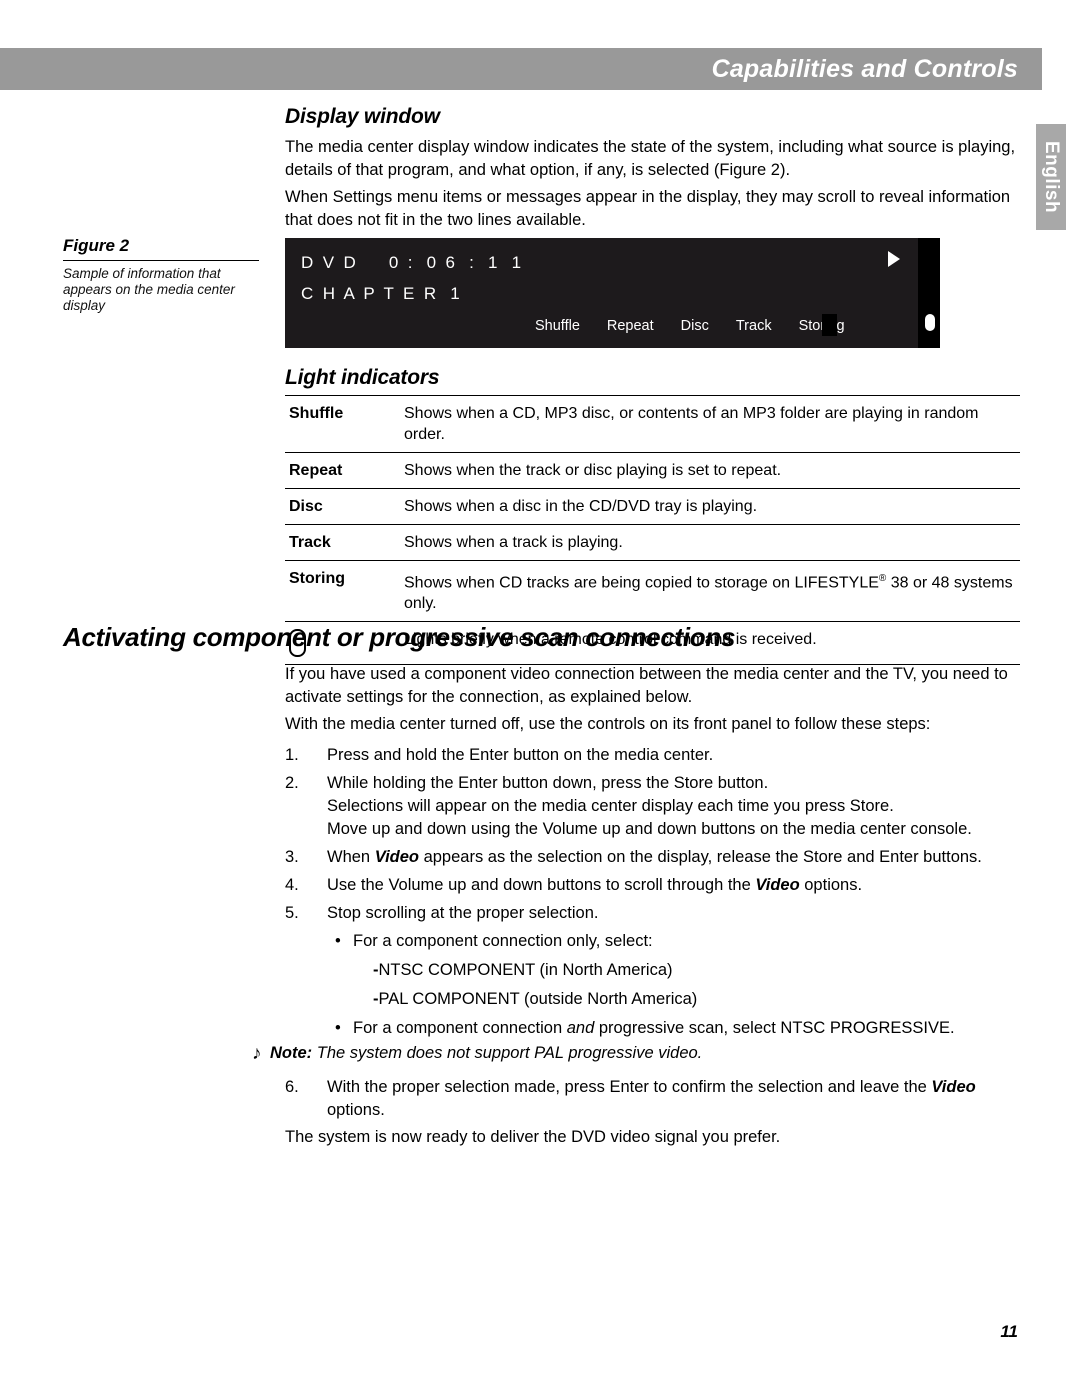  I want to click on bullet-text-2-pre: For a component connection, so click(460, 1028).